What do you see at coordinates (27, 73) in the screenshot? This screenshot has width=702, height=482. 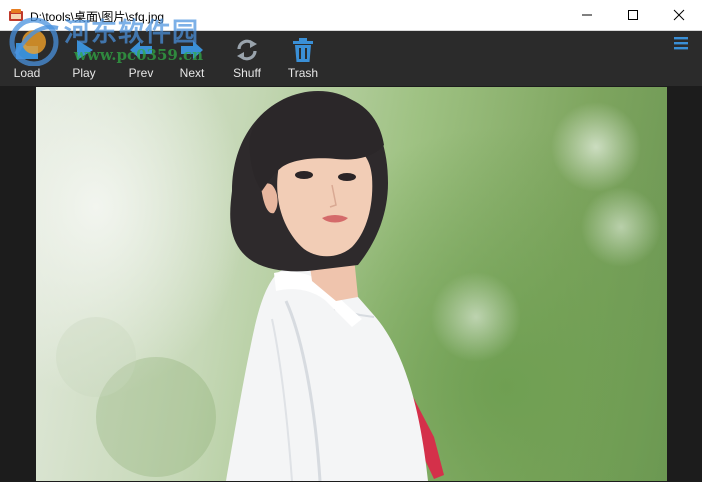 I see `load-label: Load` at bounding box center [27, 73].